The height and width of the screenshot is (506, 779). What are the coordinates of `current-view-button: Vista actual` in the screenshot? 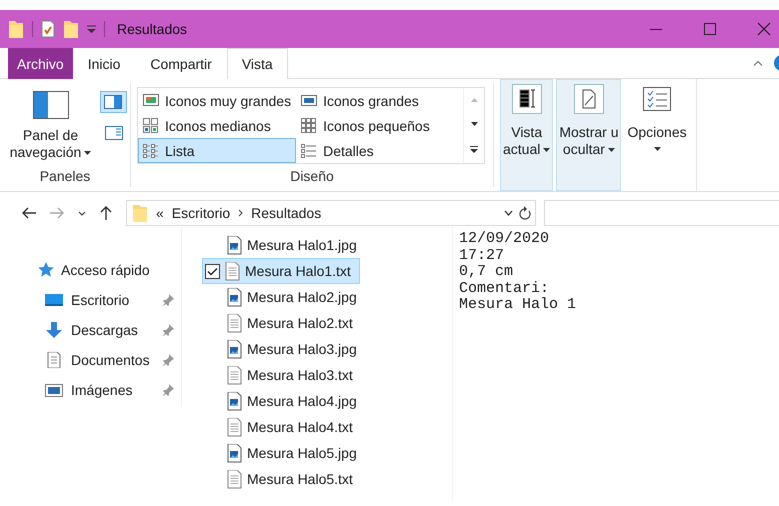 It's located at (527, 135).